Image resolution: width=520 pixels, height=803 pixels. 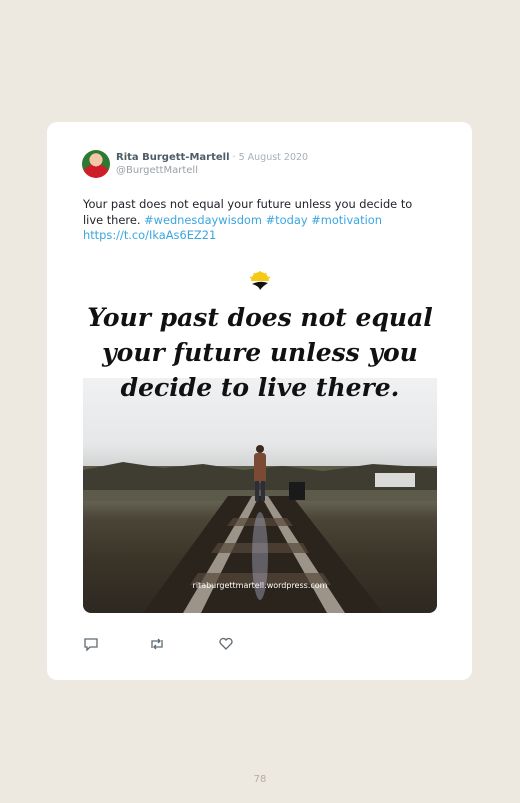 What do you see at coordinates (157, 170) in the screenshot?
I see `author-handle: @BurgettMartell` at bounding box center [157, 170].